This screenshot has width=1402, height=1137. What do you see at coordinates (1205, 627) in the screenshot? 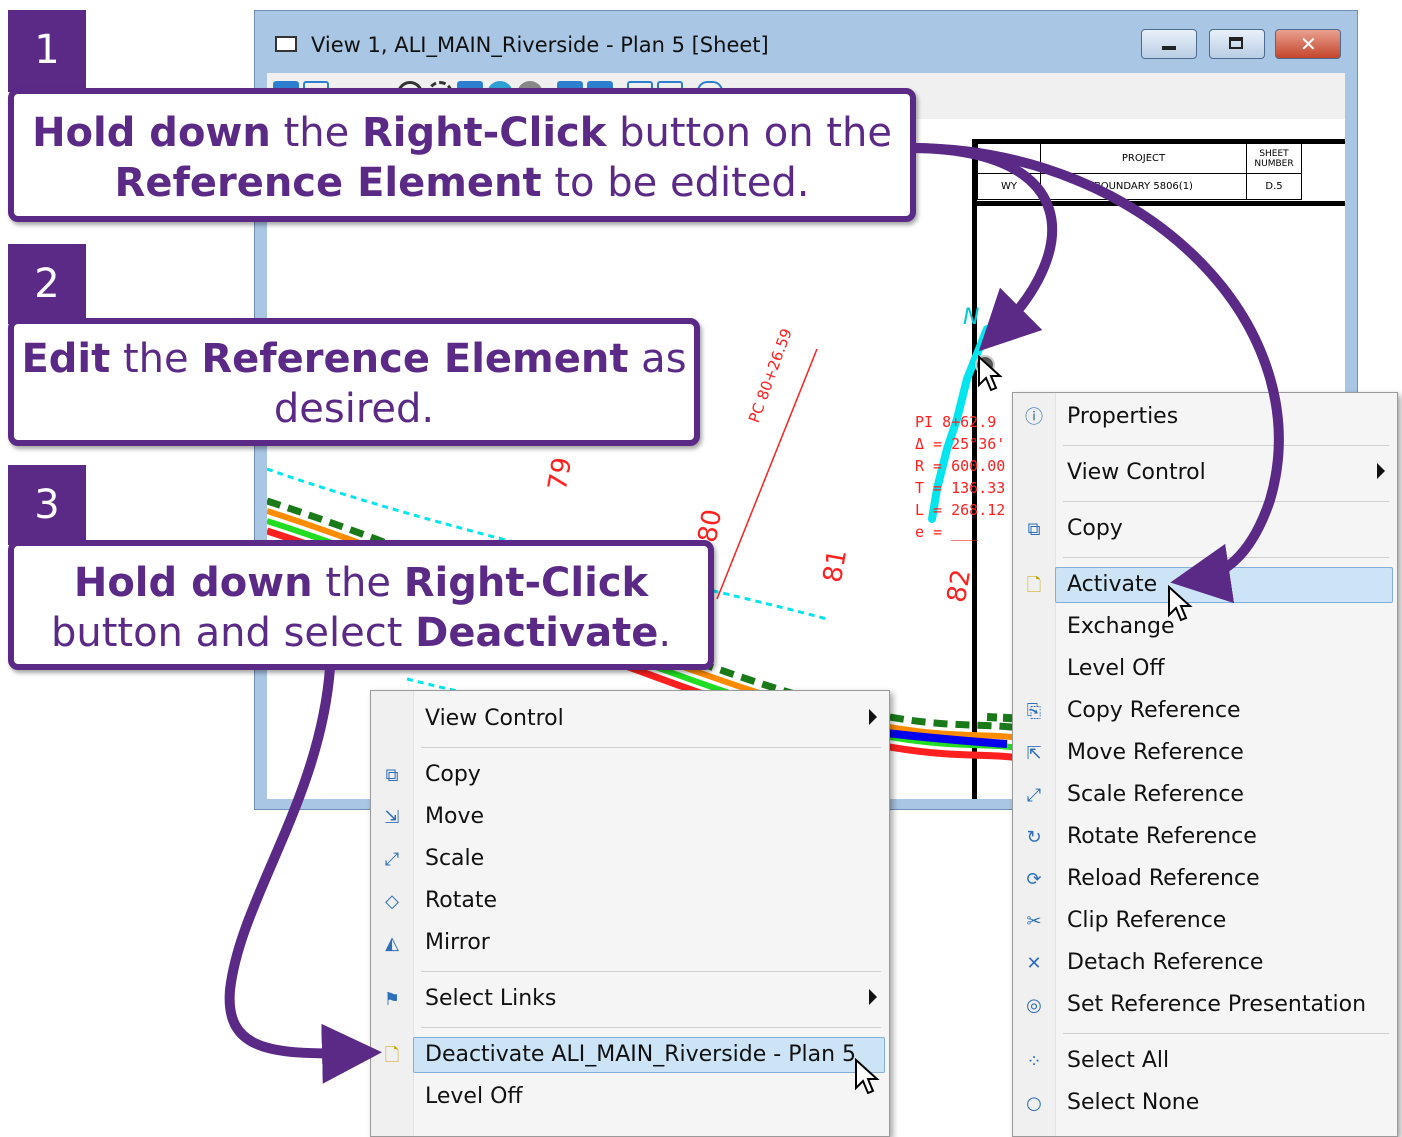
I see `menu-item-exchange: Exchange` at bounding box center [1205, 627].